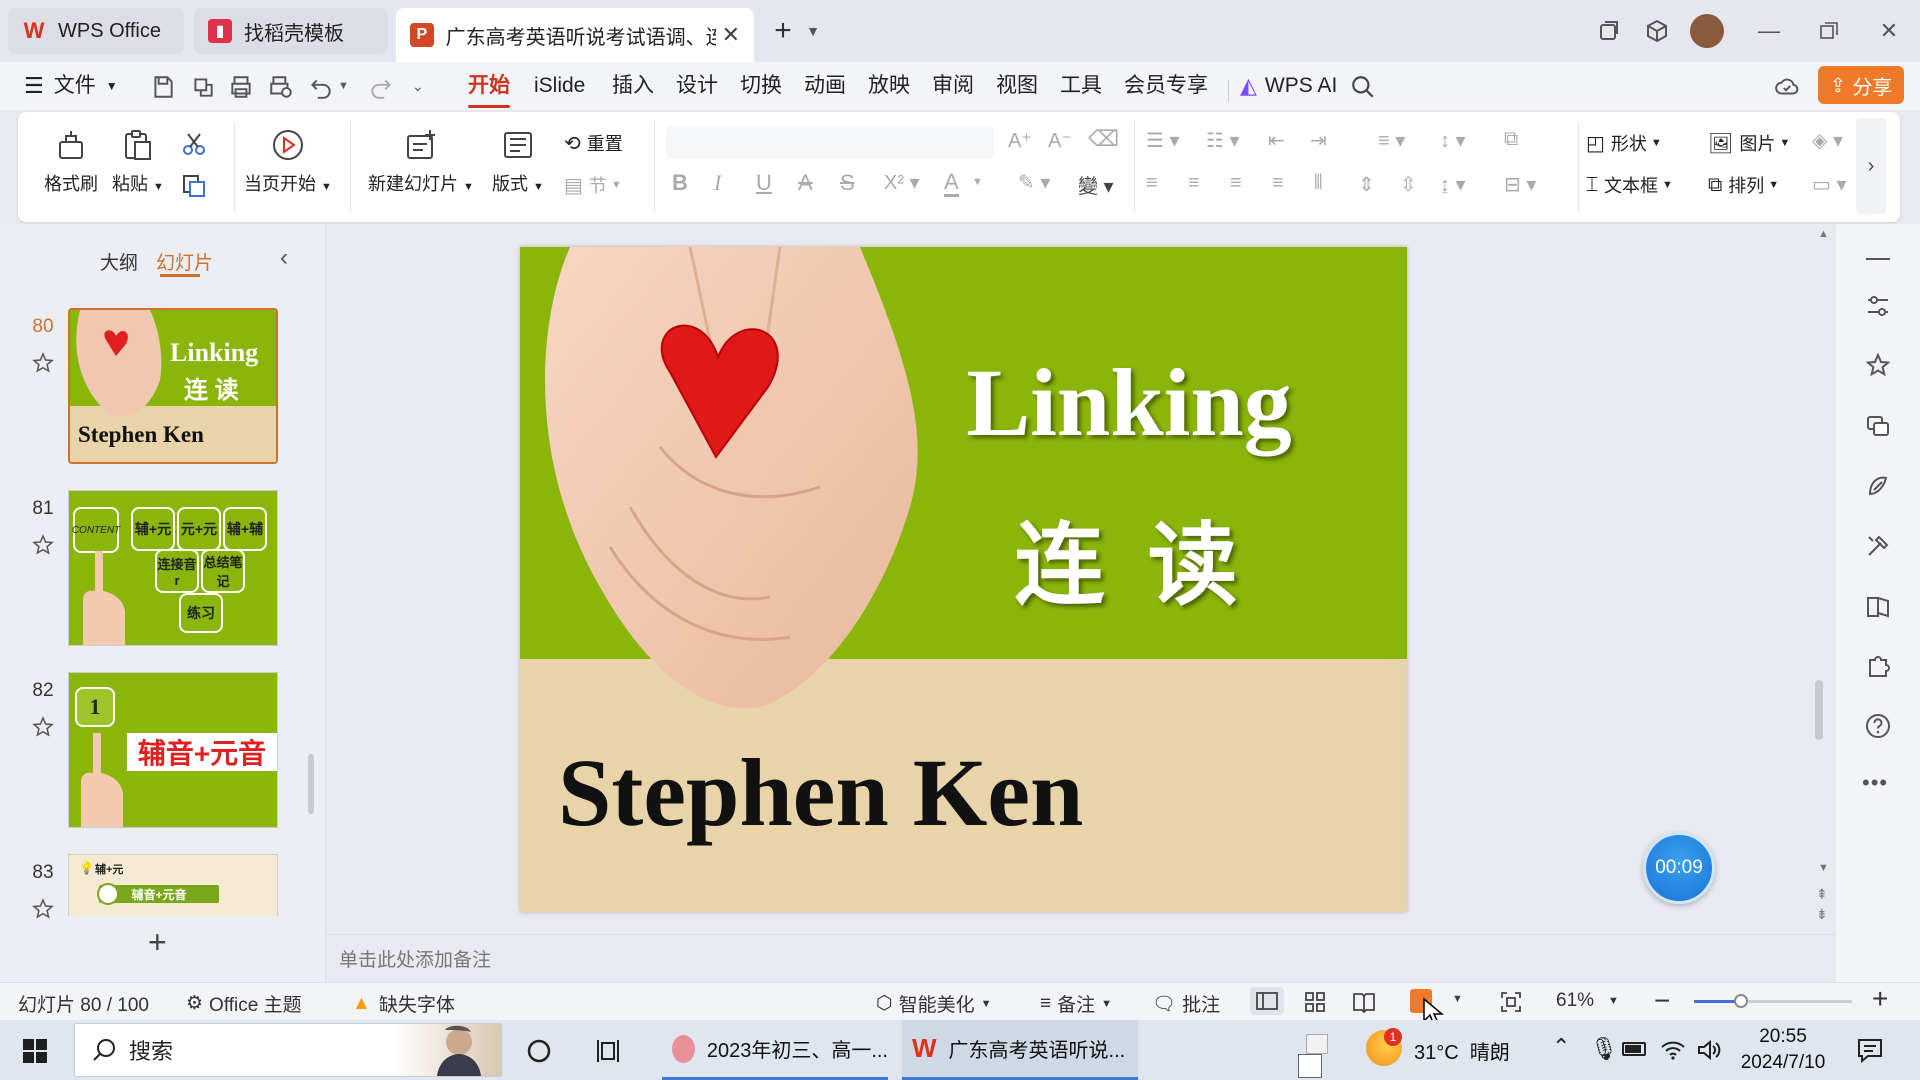 The height and width of the screenshot is (1080, 1920). What do you see at coordinates (1060, 140) in the screenshot?
I see `decrease-font-icon: A⁻` at bounding box center [1060, 140].